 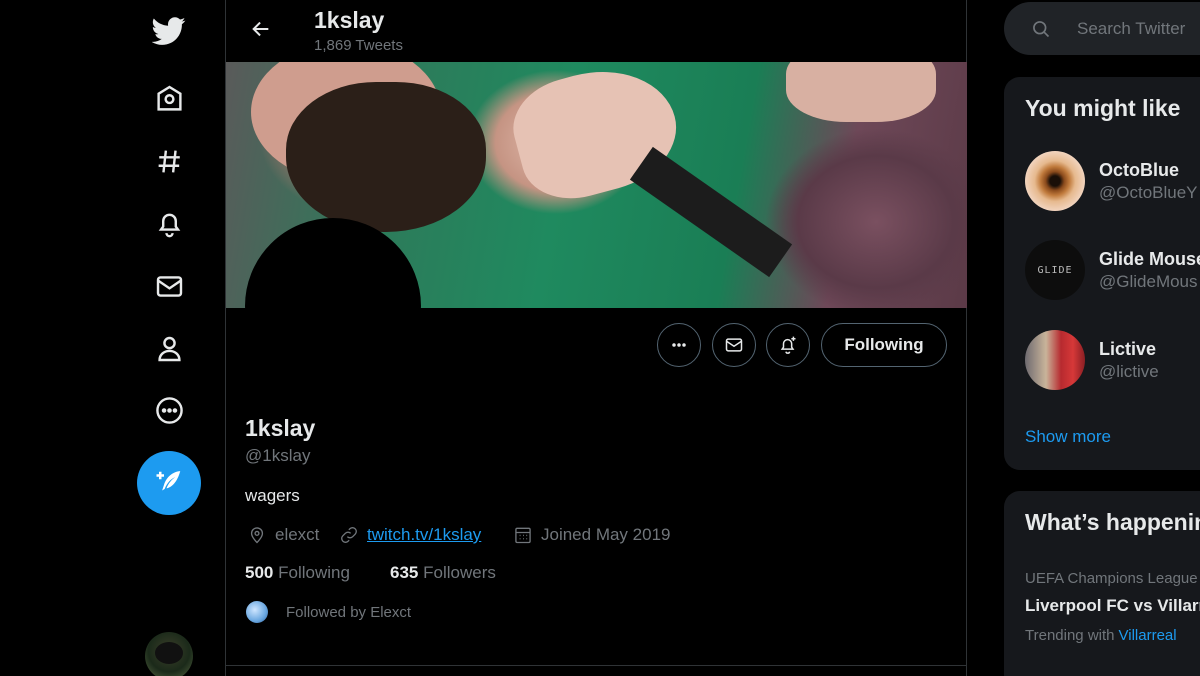 What do you see at coordinates (1055, 360) in the screenshot?
I see `lictive-avatar` at bounding box center [1055, 360].